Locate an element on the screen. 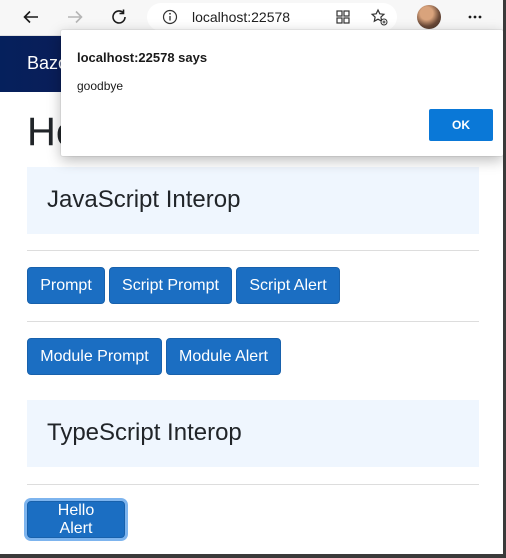  address-bar: localhost:22578 is located at coordinates (272, 17).